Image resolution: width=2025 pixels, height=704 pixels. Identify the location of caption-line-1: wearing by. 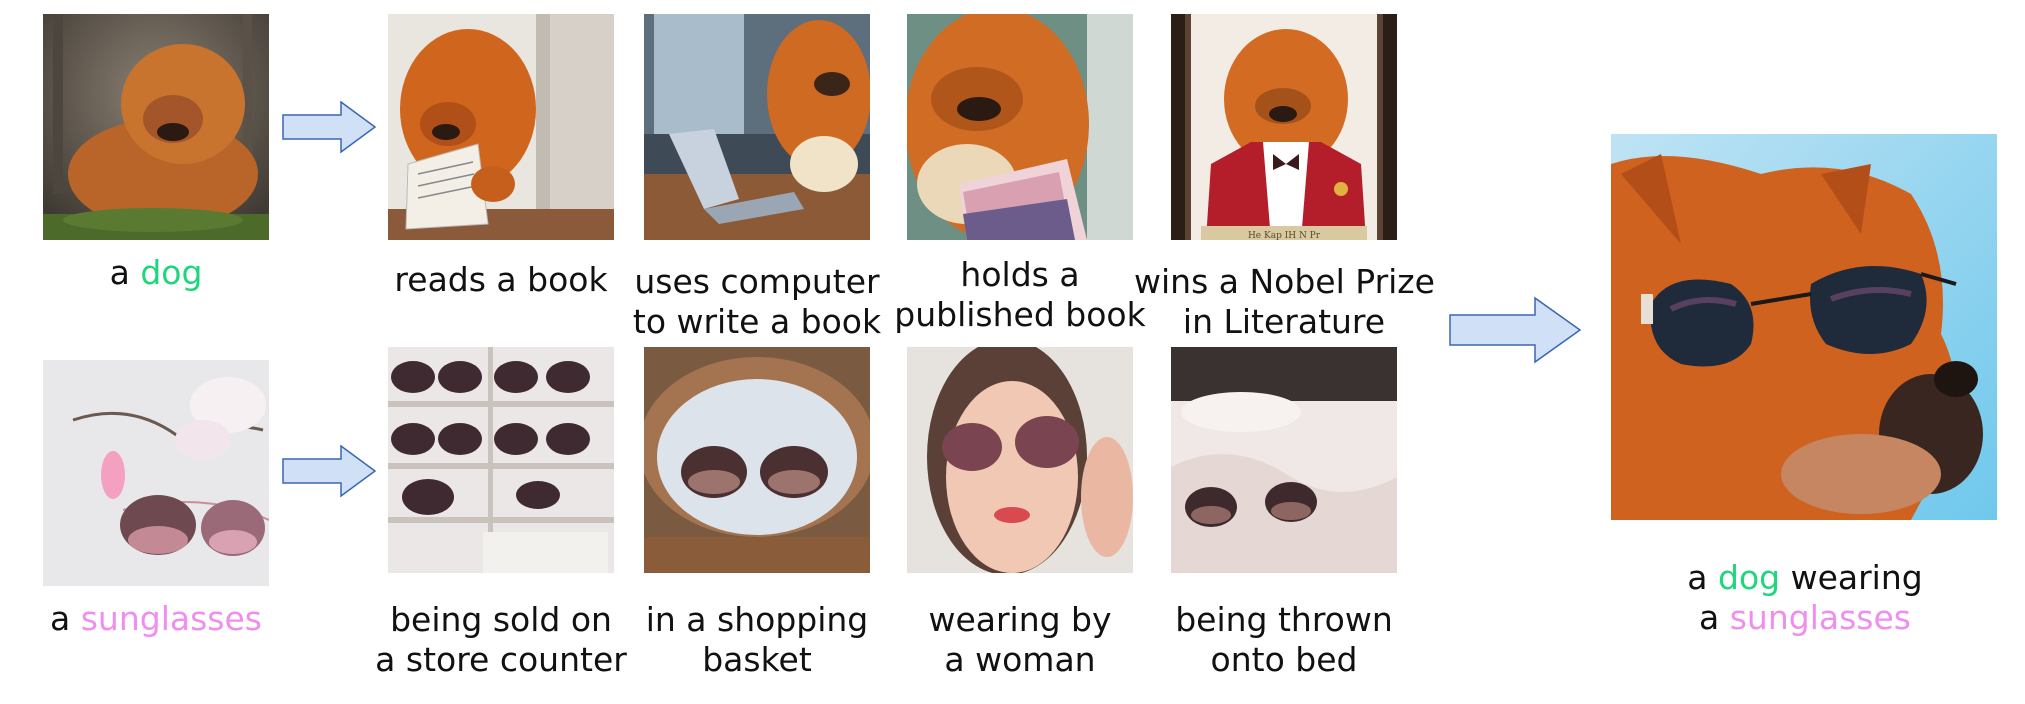
(1020, 619).